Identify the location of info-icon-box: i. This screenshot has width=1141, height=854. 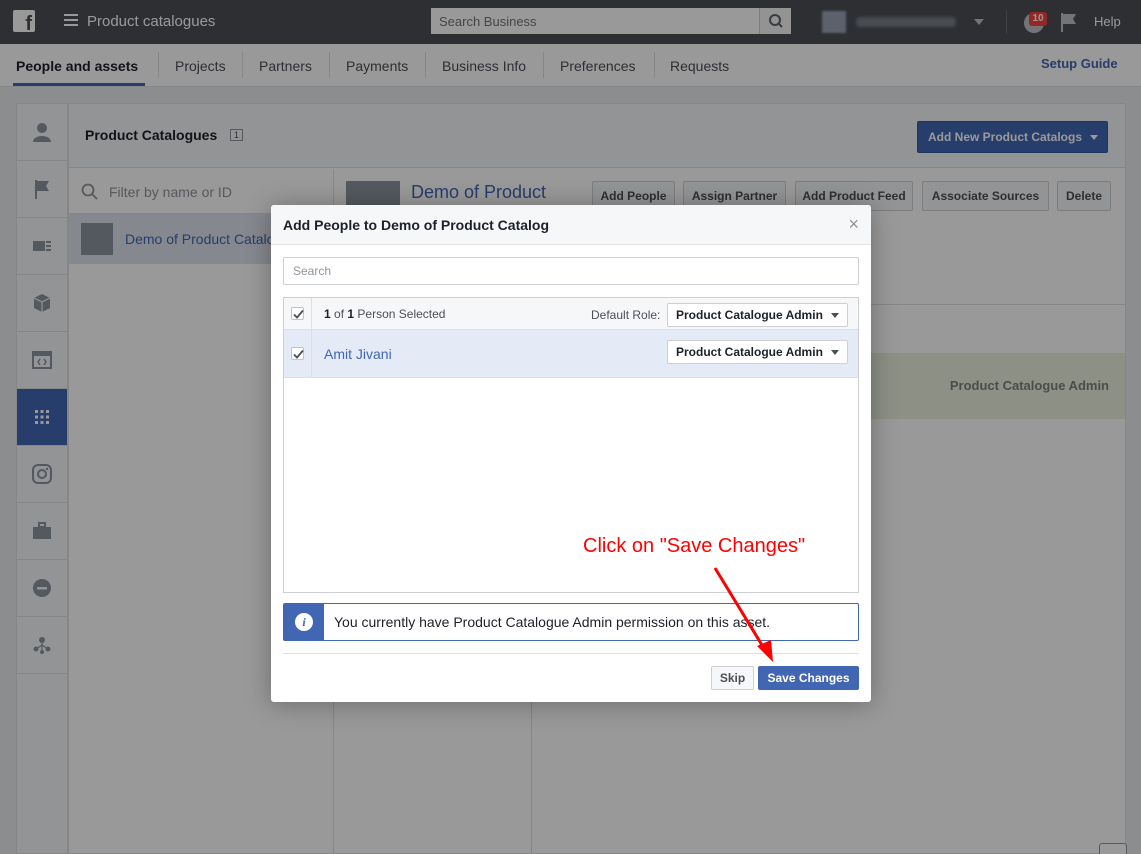
(304, 622).